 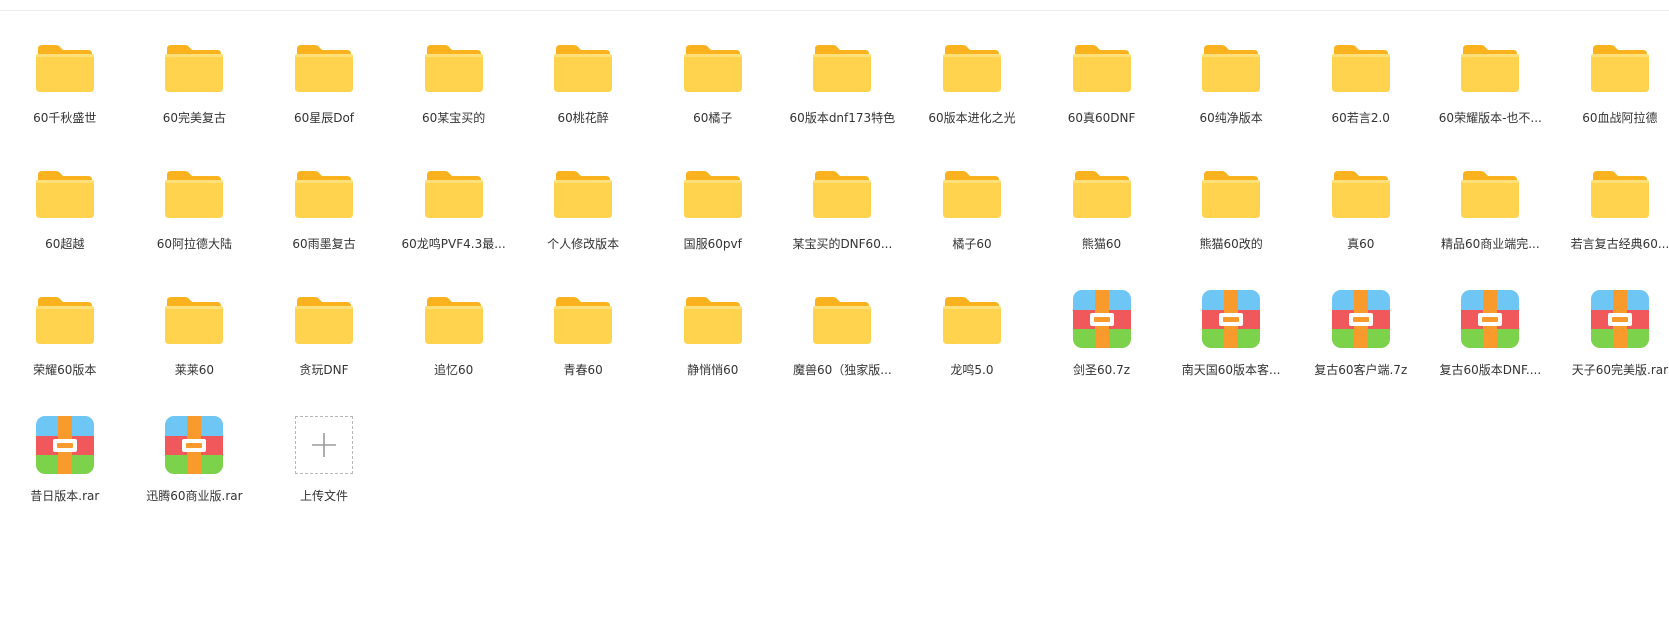 What do you see at coordinates (972, 343) in the screenshot?
I see `folder-item: 龙鸣5.0` at bounding box center [972, 343].